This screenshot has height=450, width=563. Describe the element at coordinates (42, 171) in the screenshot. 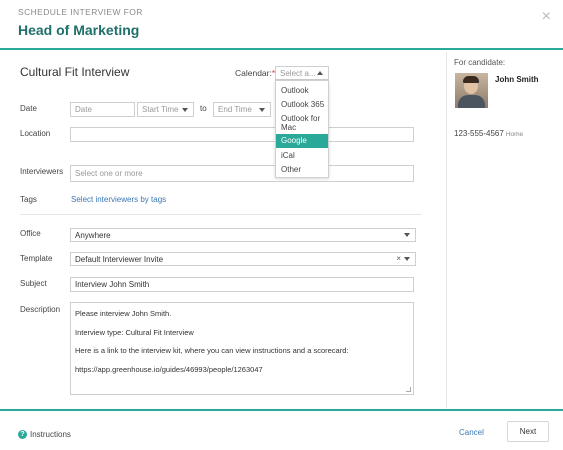

I see `interviewers-label: Interviewers` at that location.